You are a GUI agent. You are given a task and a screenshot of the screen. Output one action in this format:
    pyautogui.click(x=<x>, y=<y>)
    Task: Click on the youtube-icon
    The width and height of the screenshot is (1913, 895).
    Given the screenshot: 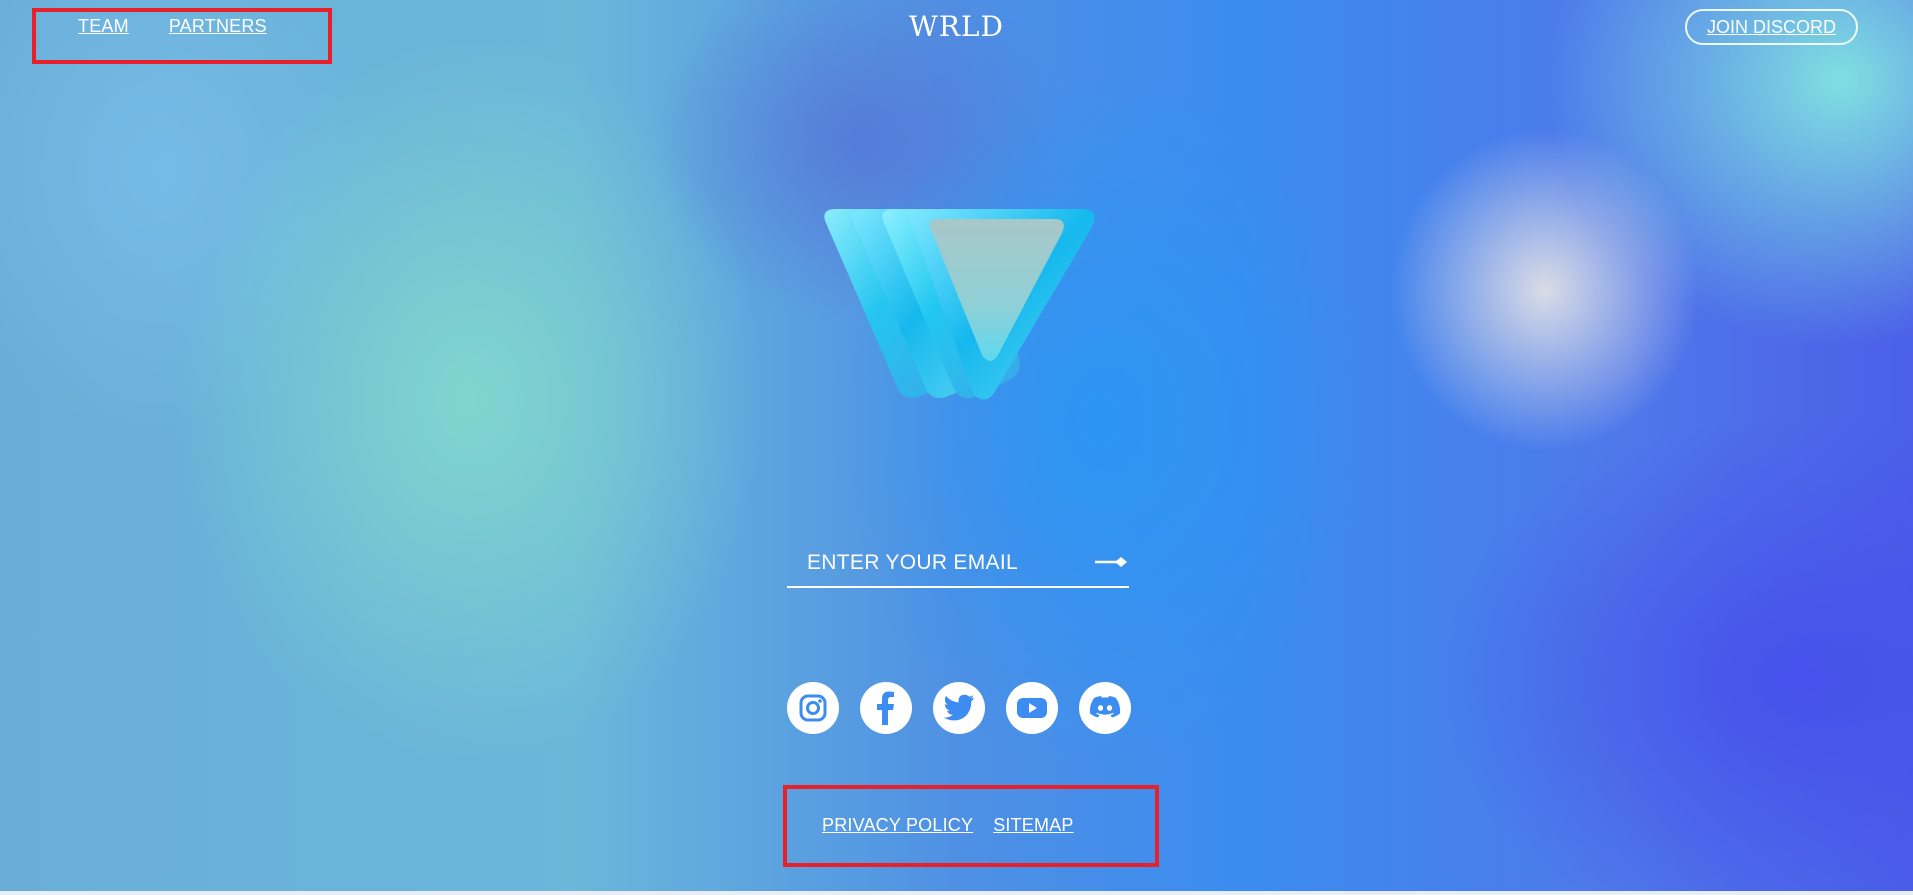 What is the action you would take?
    pyautogui.click(x=1032, y=708)
    